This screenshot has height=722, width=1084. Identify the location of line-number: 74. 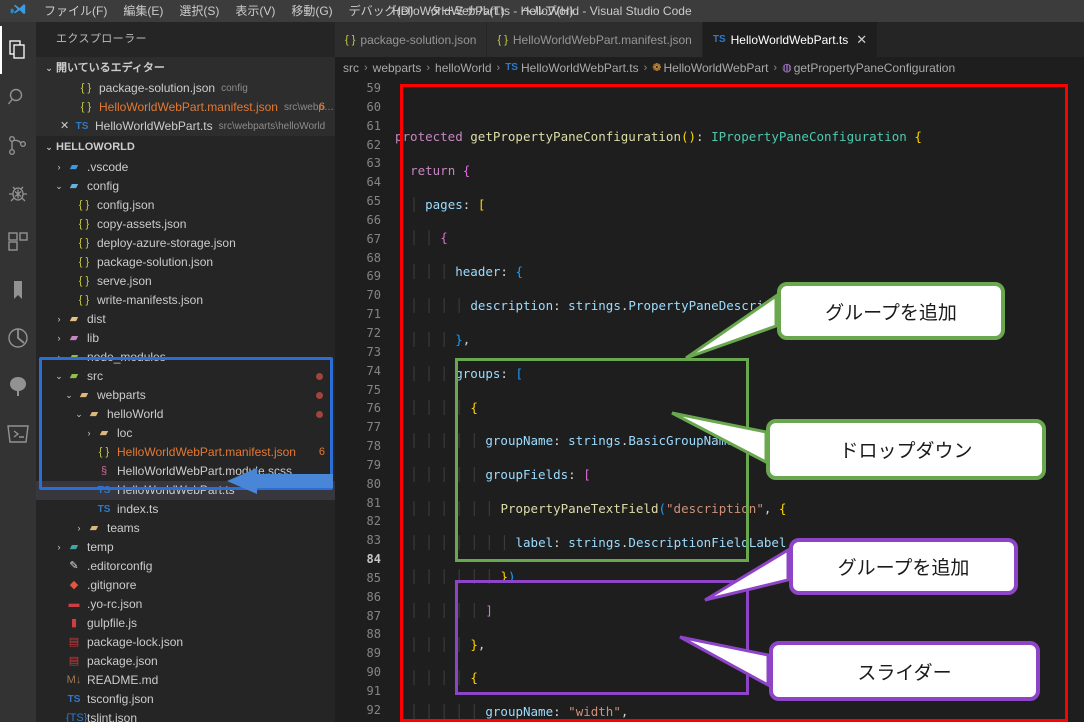
(373, 370).